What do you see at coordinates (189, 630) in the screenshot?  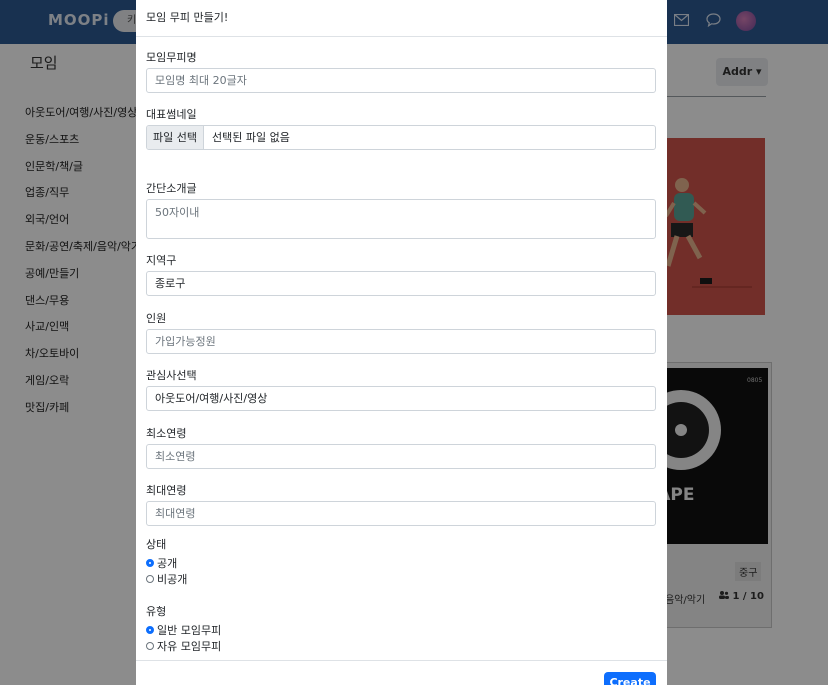 I see `type-normal-label: 일반 모임무피` at bounding box center [189, 630].